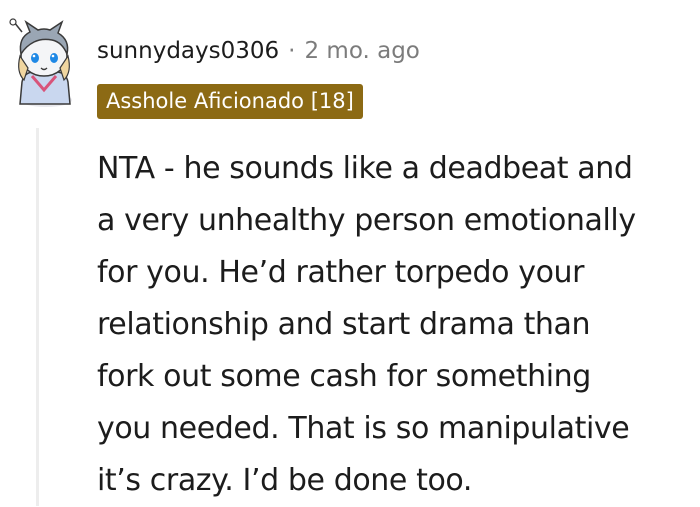  I want to click on comment-meta: sunnydays0306 · 2 mo. ago, so click(258, 51).